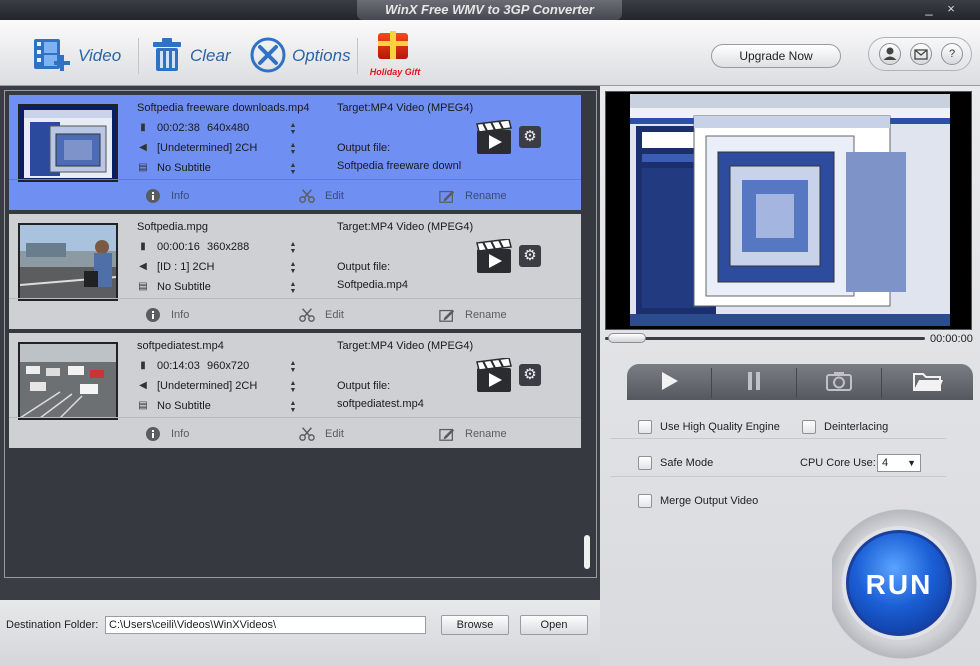 Image resolution: width=980 pixels, height=666 pixels. I want to click on camera-icon, so click(839, 382).